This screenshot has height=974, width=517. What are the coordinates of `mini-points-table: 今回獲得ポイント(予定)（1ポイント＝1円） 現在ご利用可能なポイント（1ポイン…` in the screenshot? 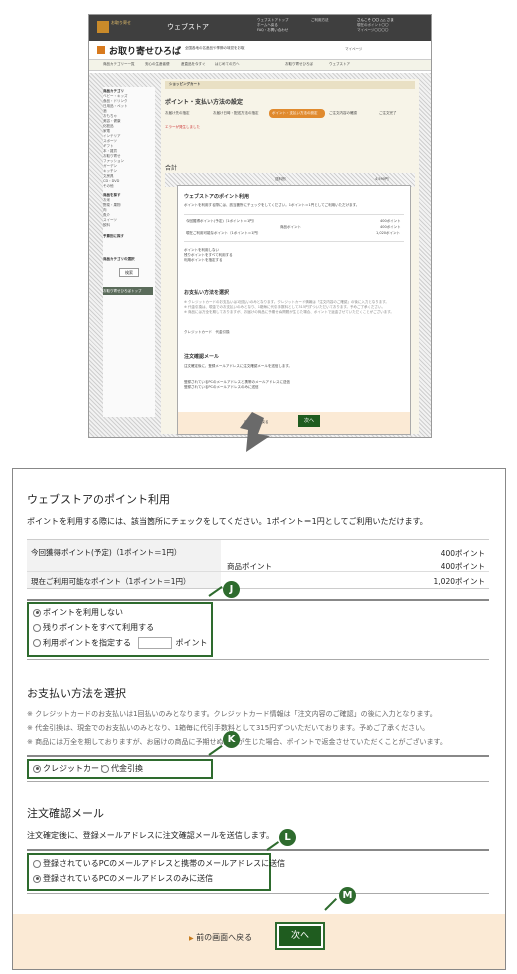 It's located at (294, 228).